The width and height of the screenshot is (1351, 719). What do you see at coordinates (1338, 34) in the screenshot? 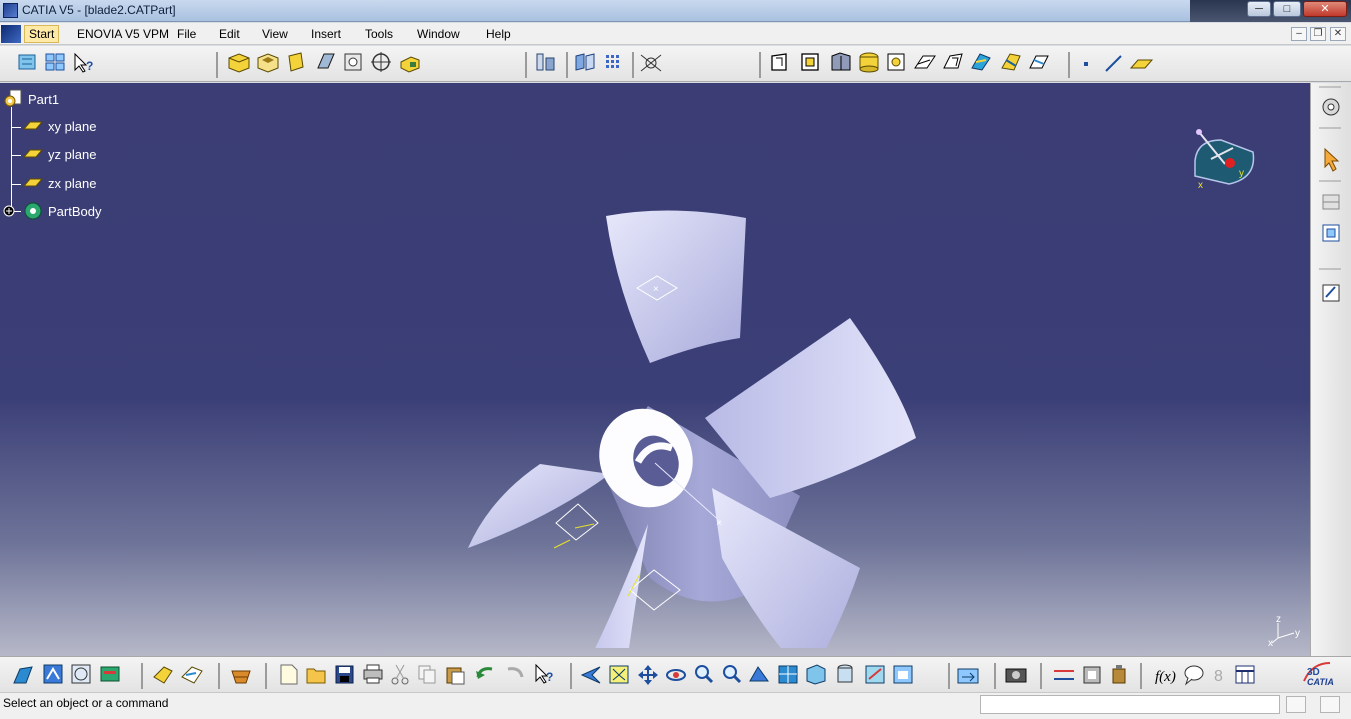
I see `doc-close-button: ✕` at bounding box center [1338, 34].